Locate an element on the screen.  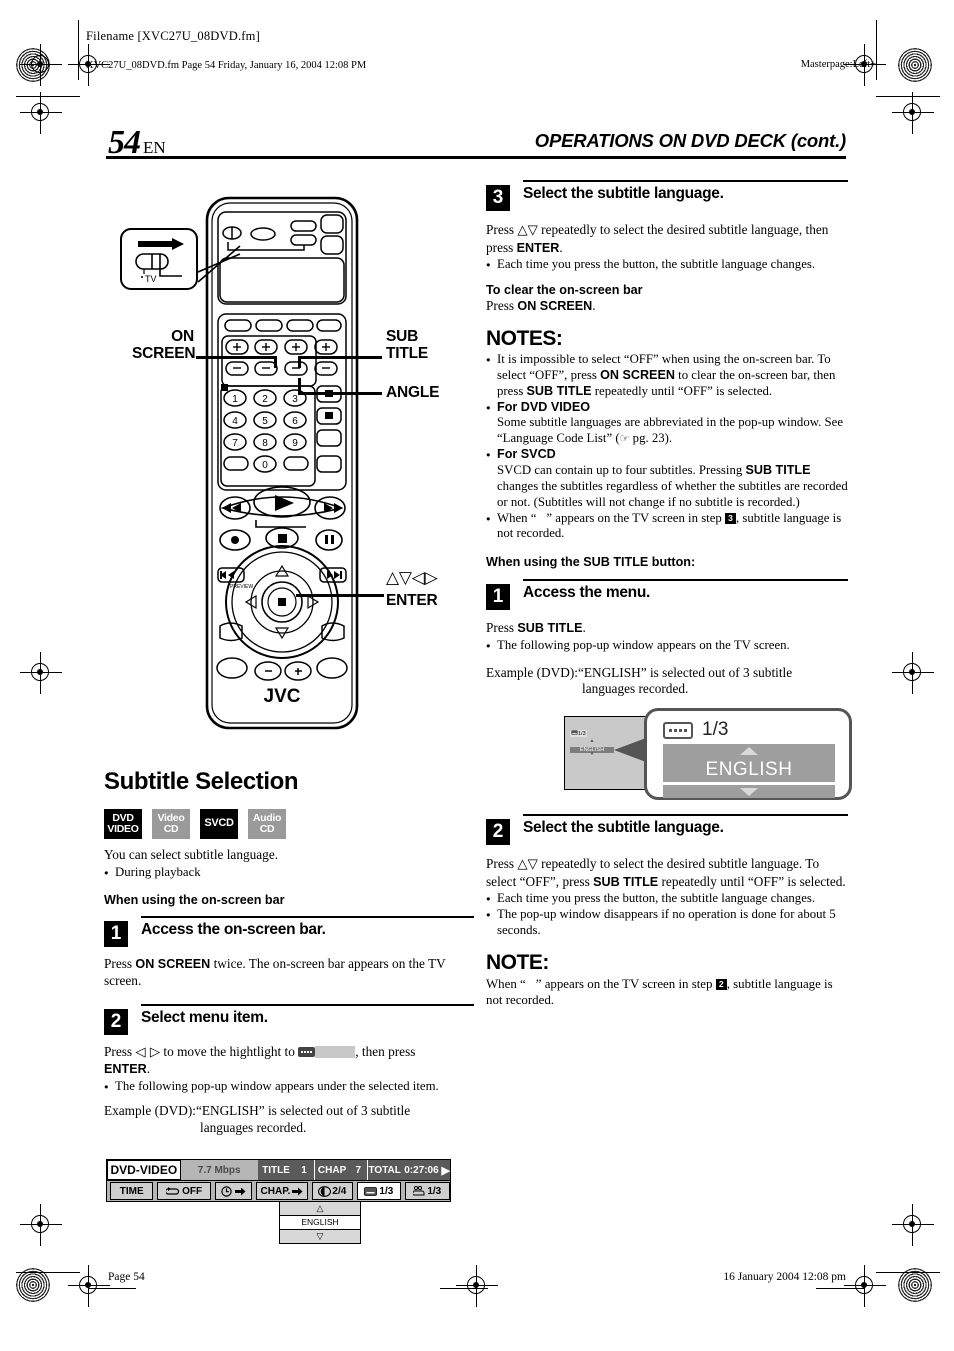
example-text: “ENGLISH” is selected out of 3 subtitle is located at coordinates (303, 1111).